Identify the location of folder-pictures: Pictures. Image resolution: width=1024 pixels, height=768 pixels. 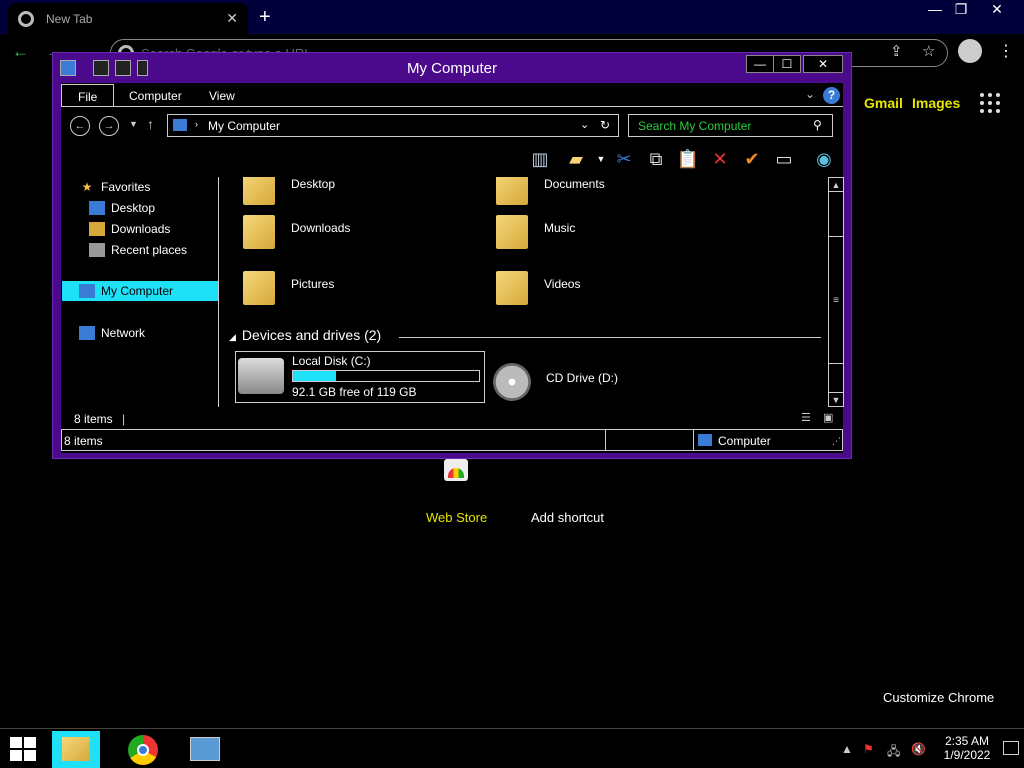
(287, 285).